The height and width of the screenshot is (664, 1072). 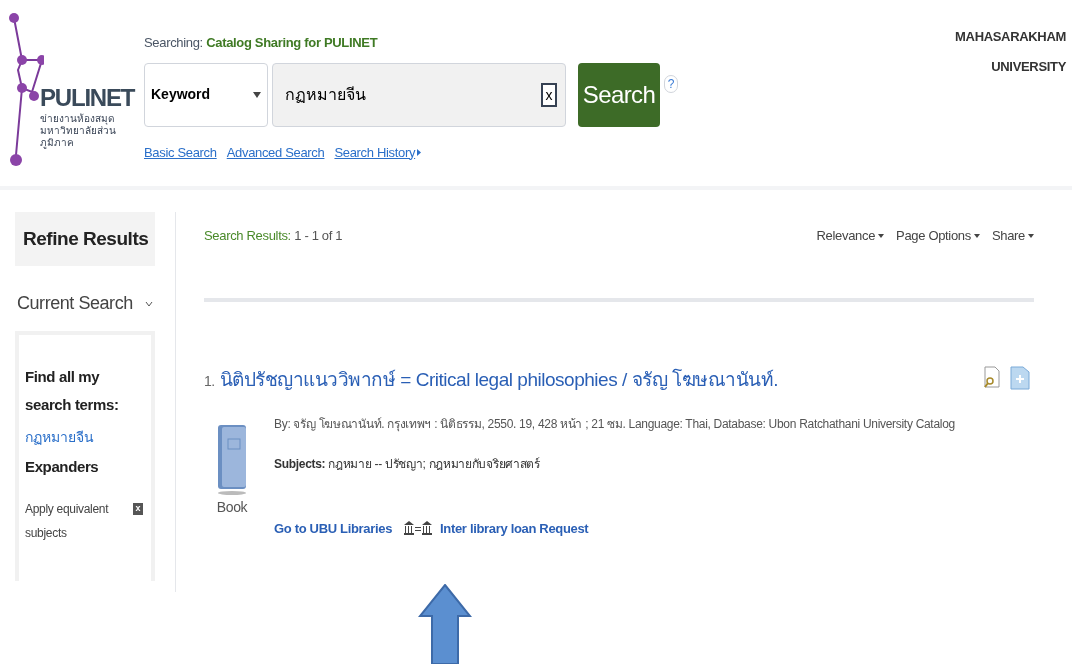 I want to click on search-results-count: Search Results: 1 - 1 of 1, so click(x=273, y=236).